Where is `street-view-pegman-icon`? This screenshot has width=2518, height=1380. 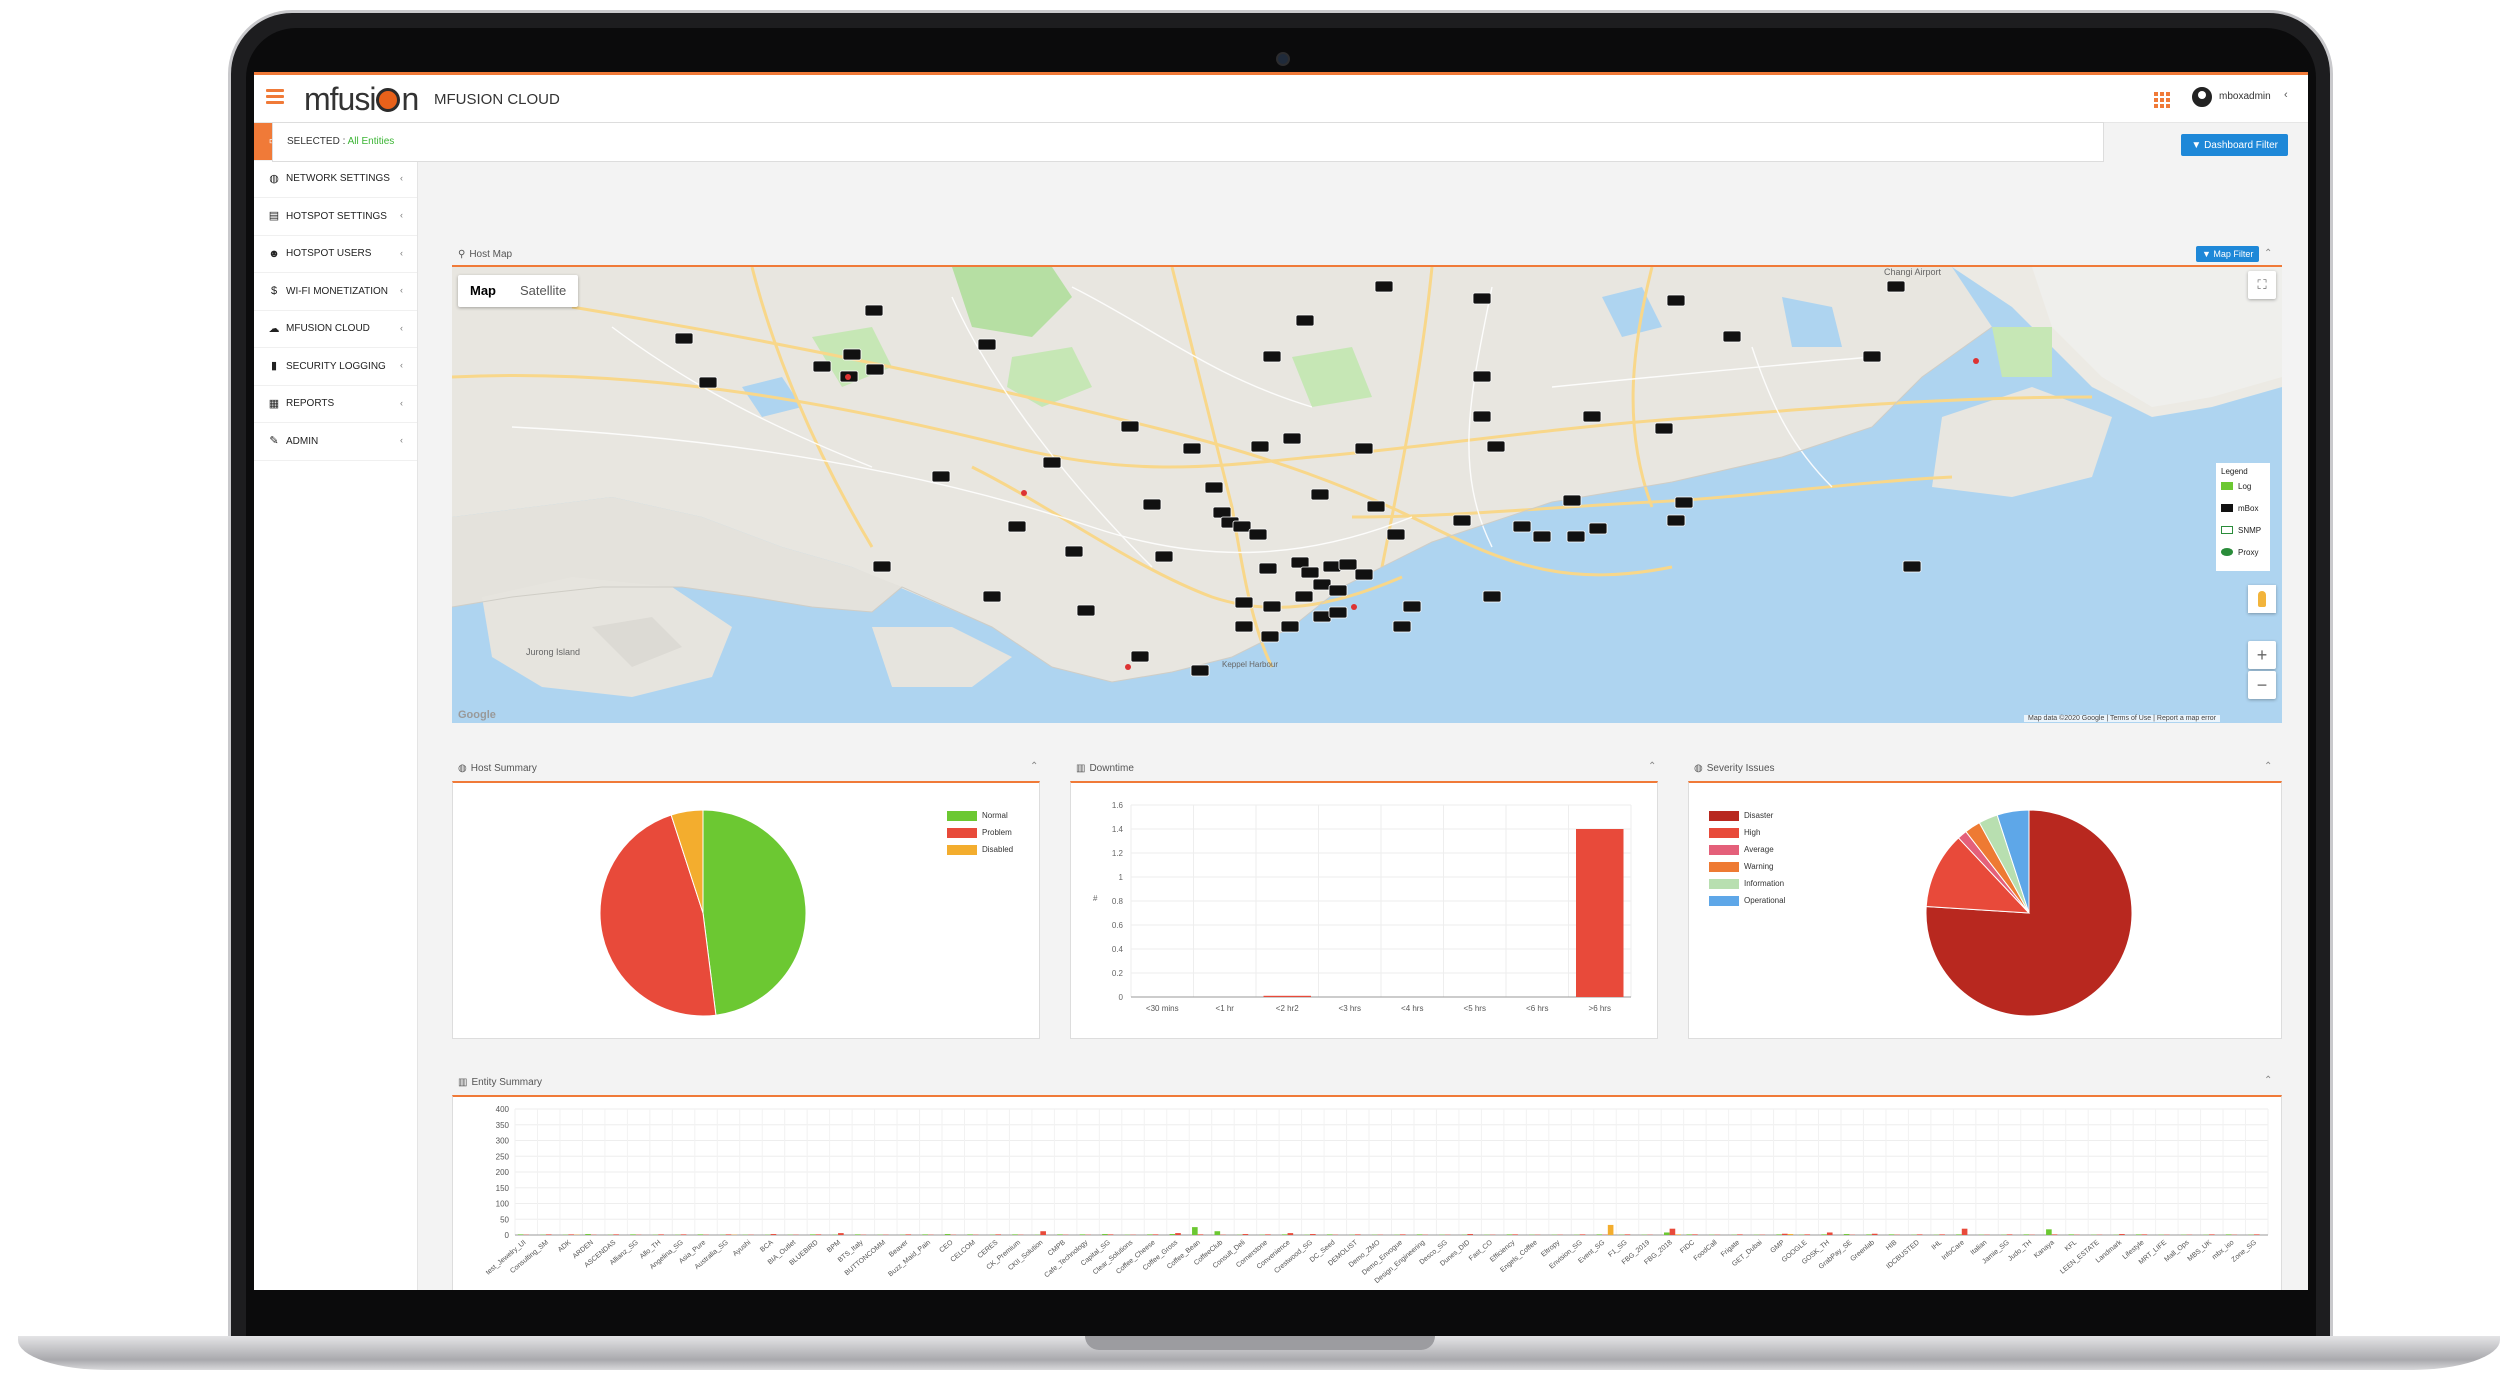
street-view-pegman-icon is located at coordinates (2262, 599).